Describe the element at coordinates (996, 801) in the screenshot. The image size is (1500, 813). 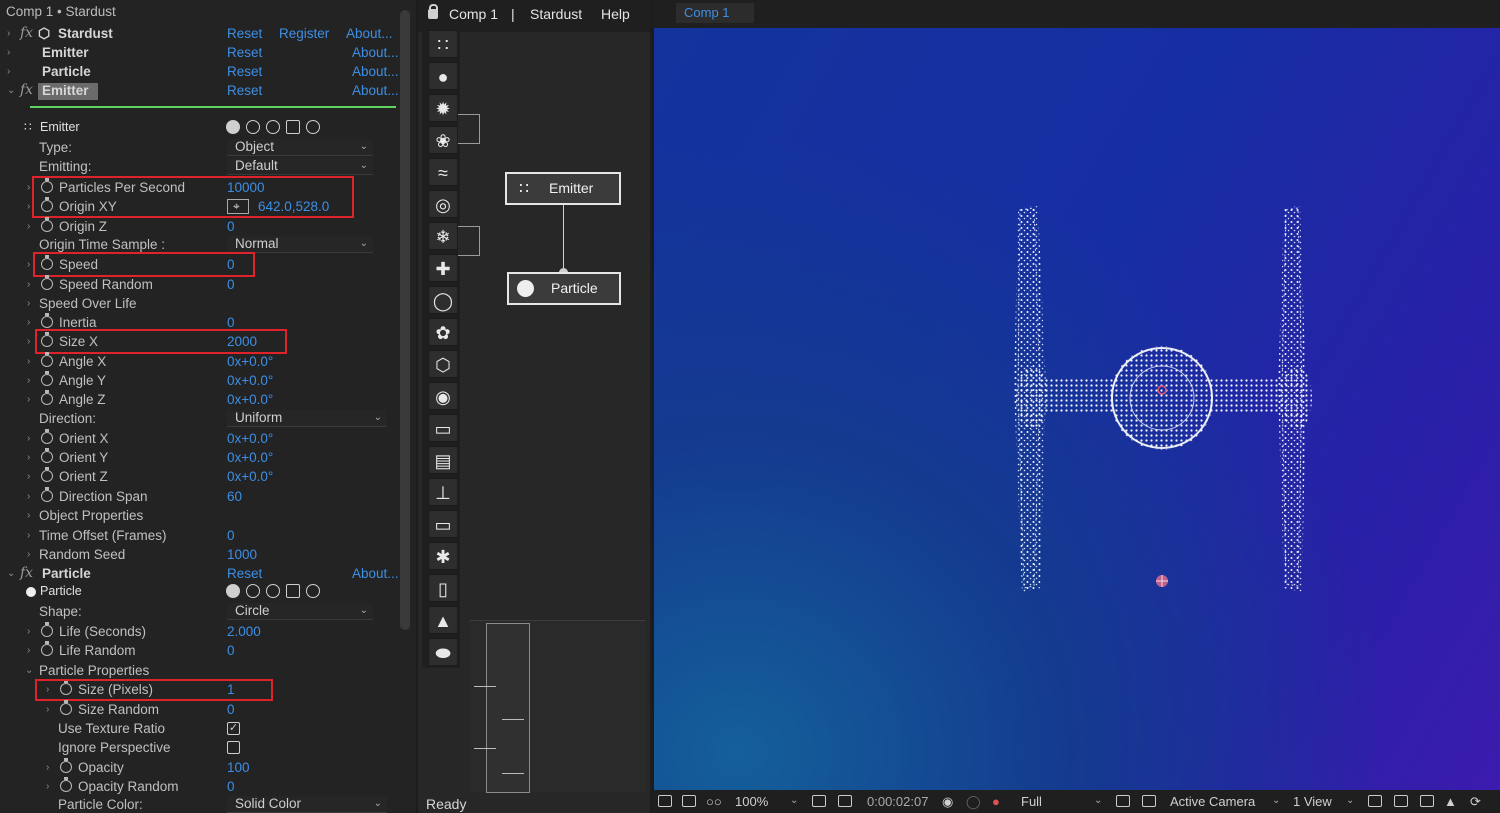
I see `channels-icon: ●` at that location.